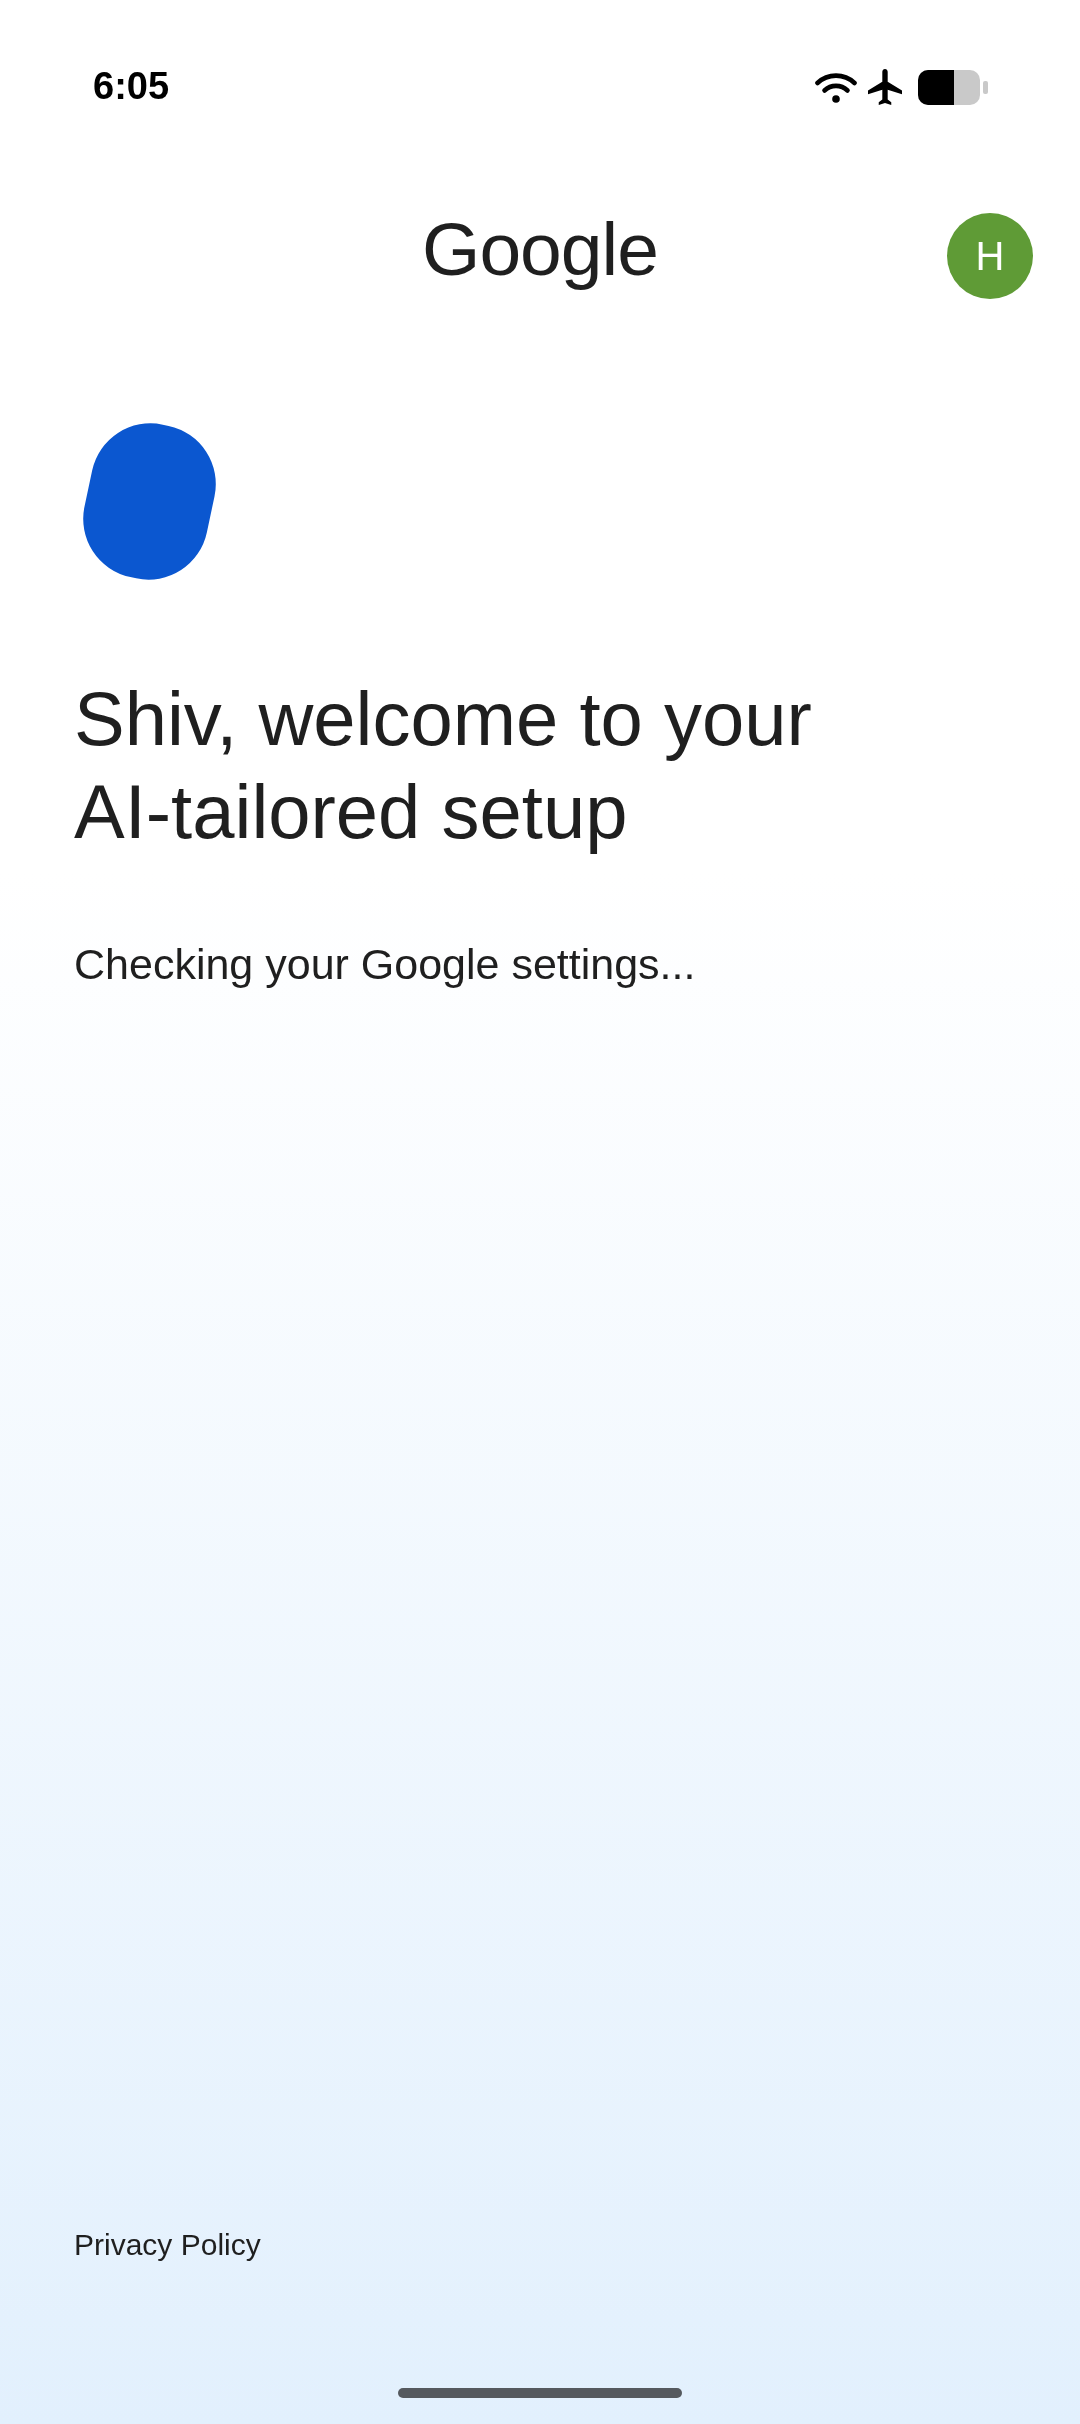 The image size is (1080, 2424). What do you see at coordinates (443, 765) in the screenshot?
I see `welcome-heading: Shiv, welcome to your AI-tailored setup` at bounding box center [443, 765].